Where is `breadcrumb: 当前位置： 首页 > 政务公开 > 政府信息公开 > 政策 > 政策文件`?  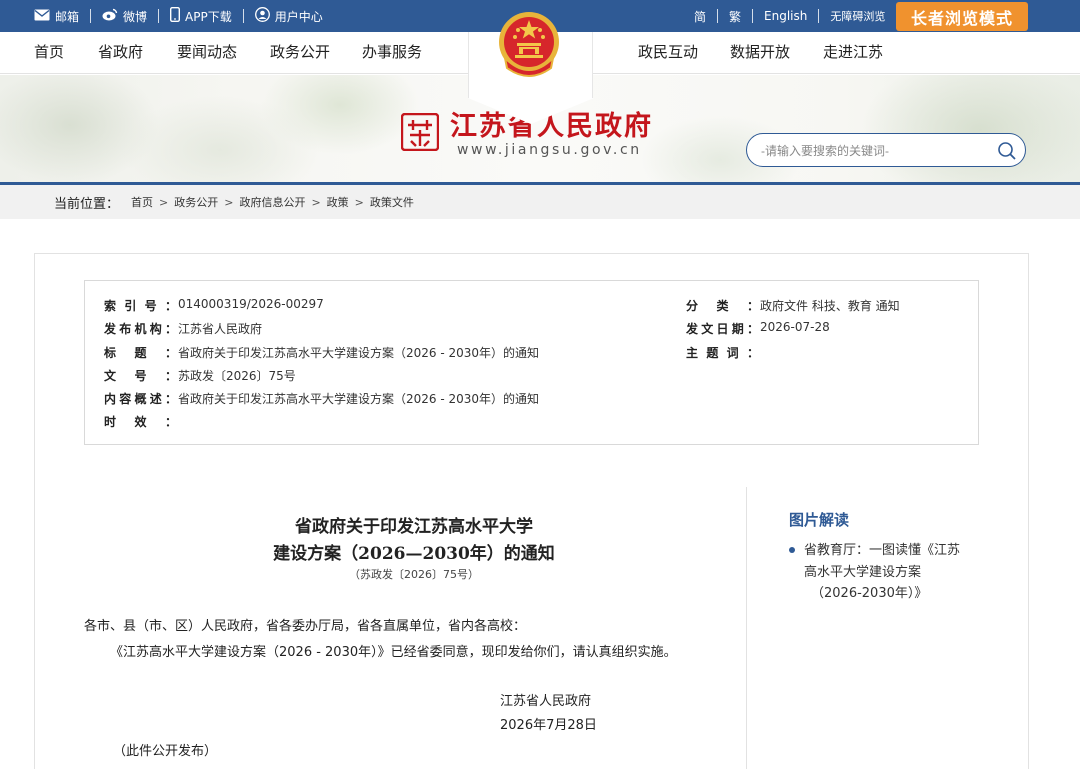 breadcrumb: 当前位置： 首页 > 政务公开 > 政府信息公开 > 政策 > 政策文件 is located at coordinates (234, 202).